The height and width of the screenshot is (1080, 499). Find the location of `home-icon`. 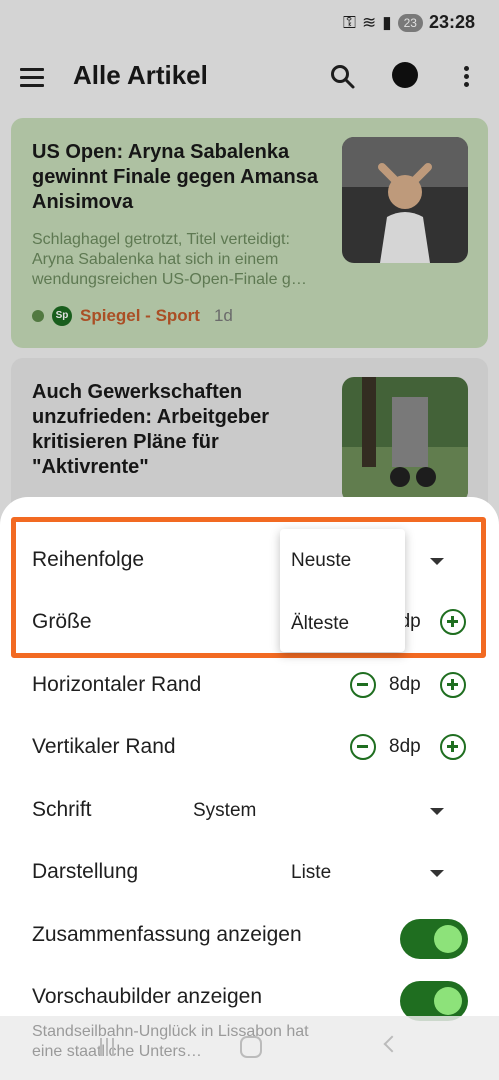

home-icon is located at coordinates (251, 1047).